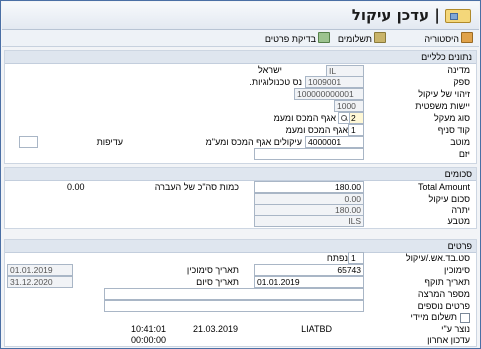 The width and height of the screenshot is (481, 349). I want to click on garnishment-amount-label: סכום עיקול, so click(449, 199).